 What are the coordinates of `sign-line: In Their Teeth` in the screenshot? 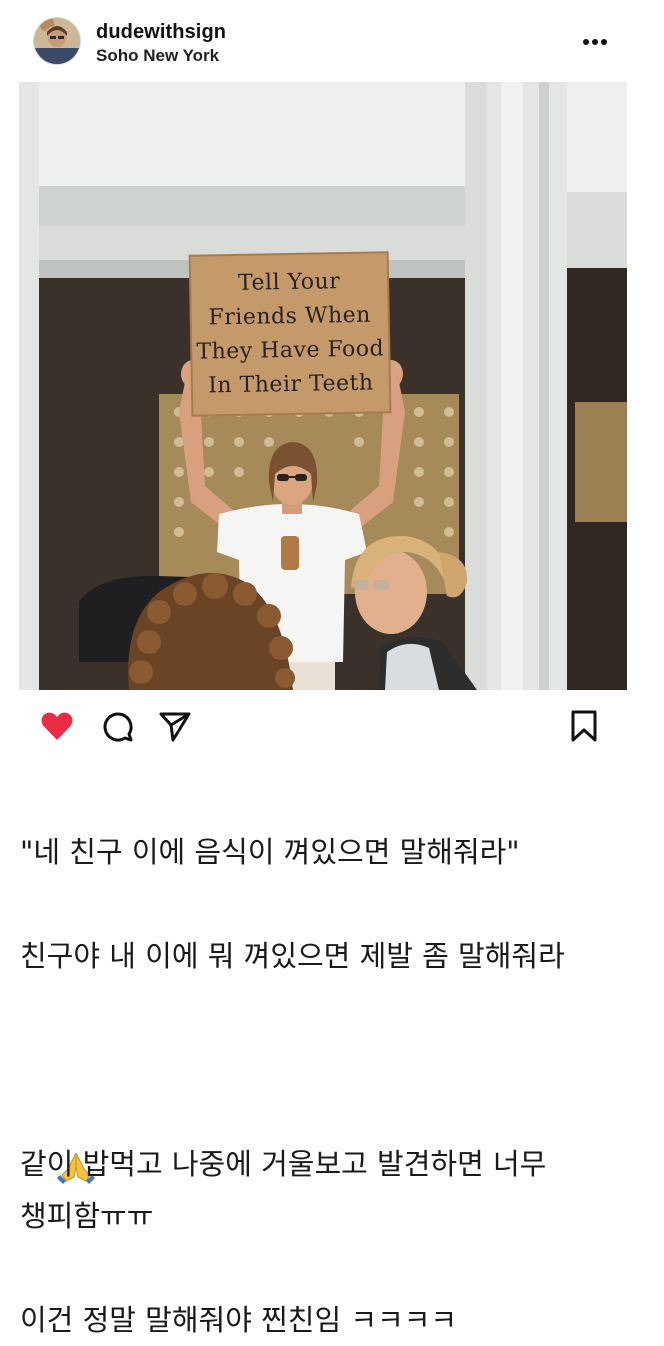 It's located at (291, 384).